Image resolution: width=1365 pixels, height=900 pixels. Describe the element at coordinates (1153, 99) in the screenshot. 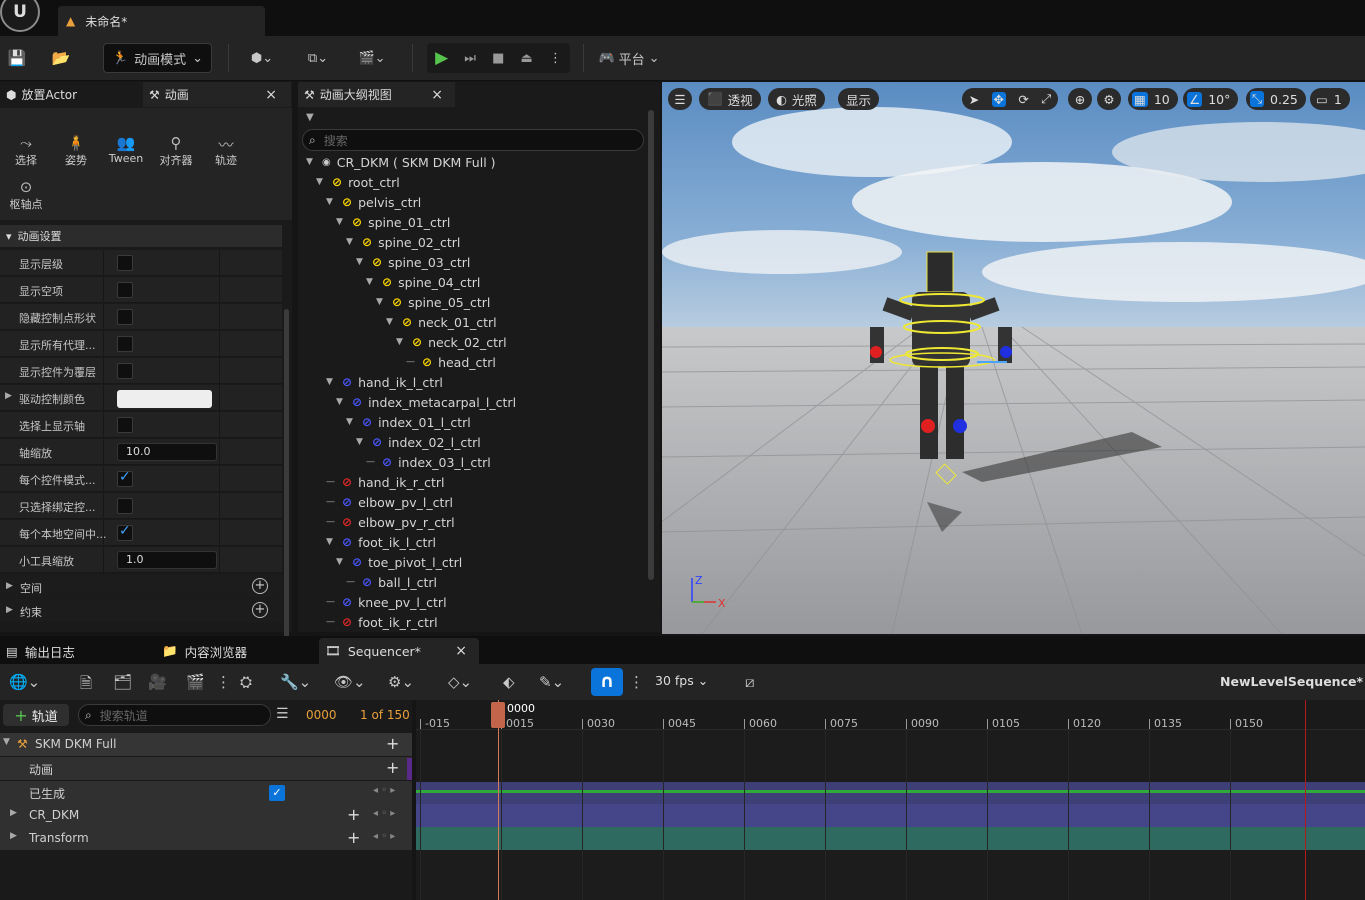

I see `grid-snap-button: ▦ 10` at that location.